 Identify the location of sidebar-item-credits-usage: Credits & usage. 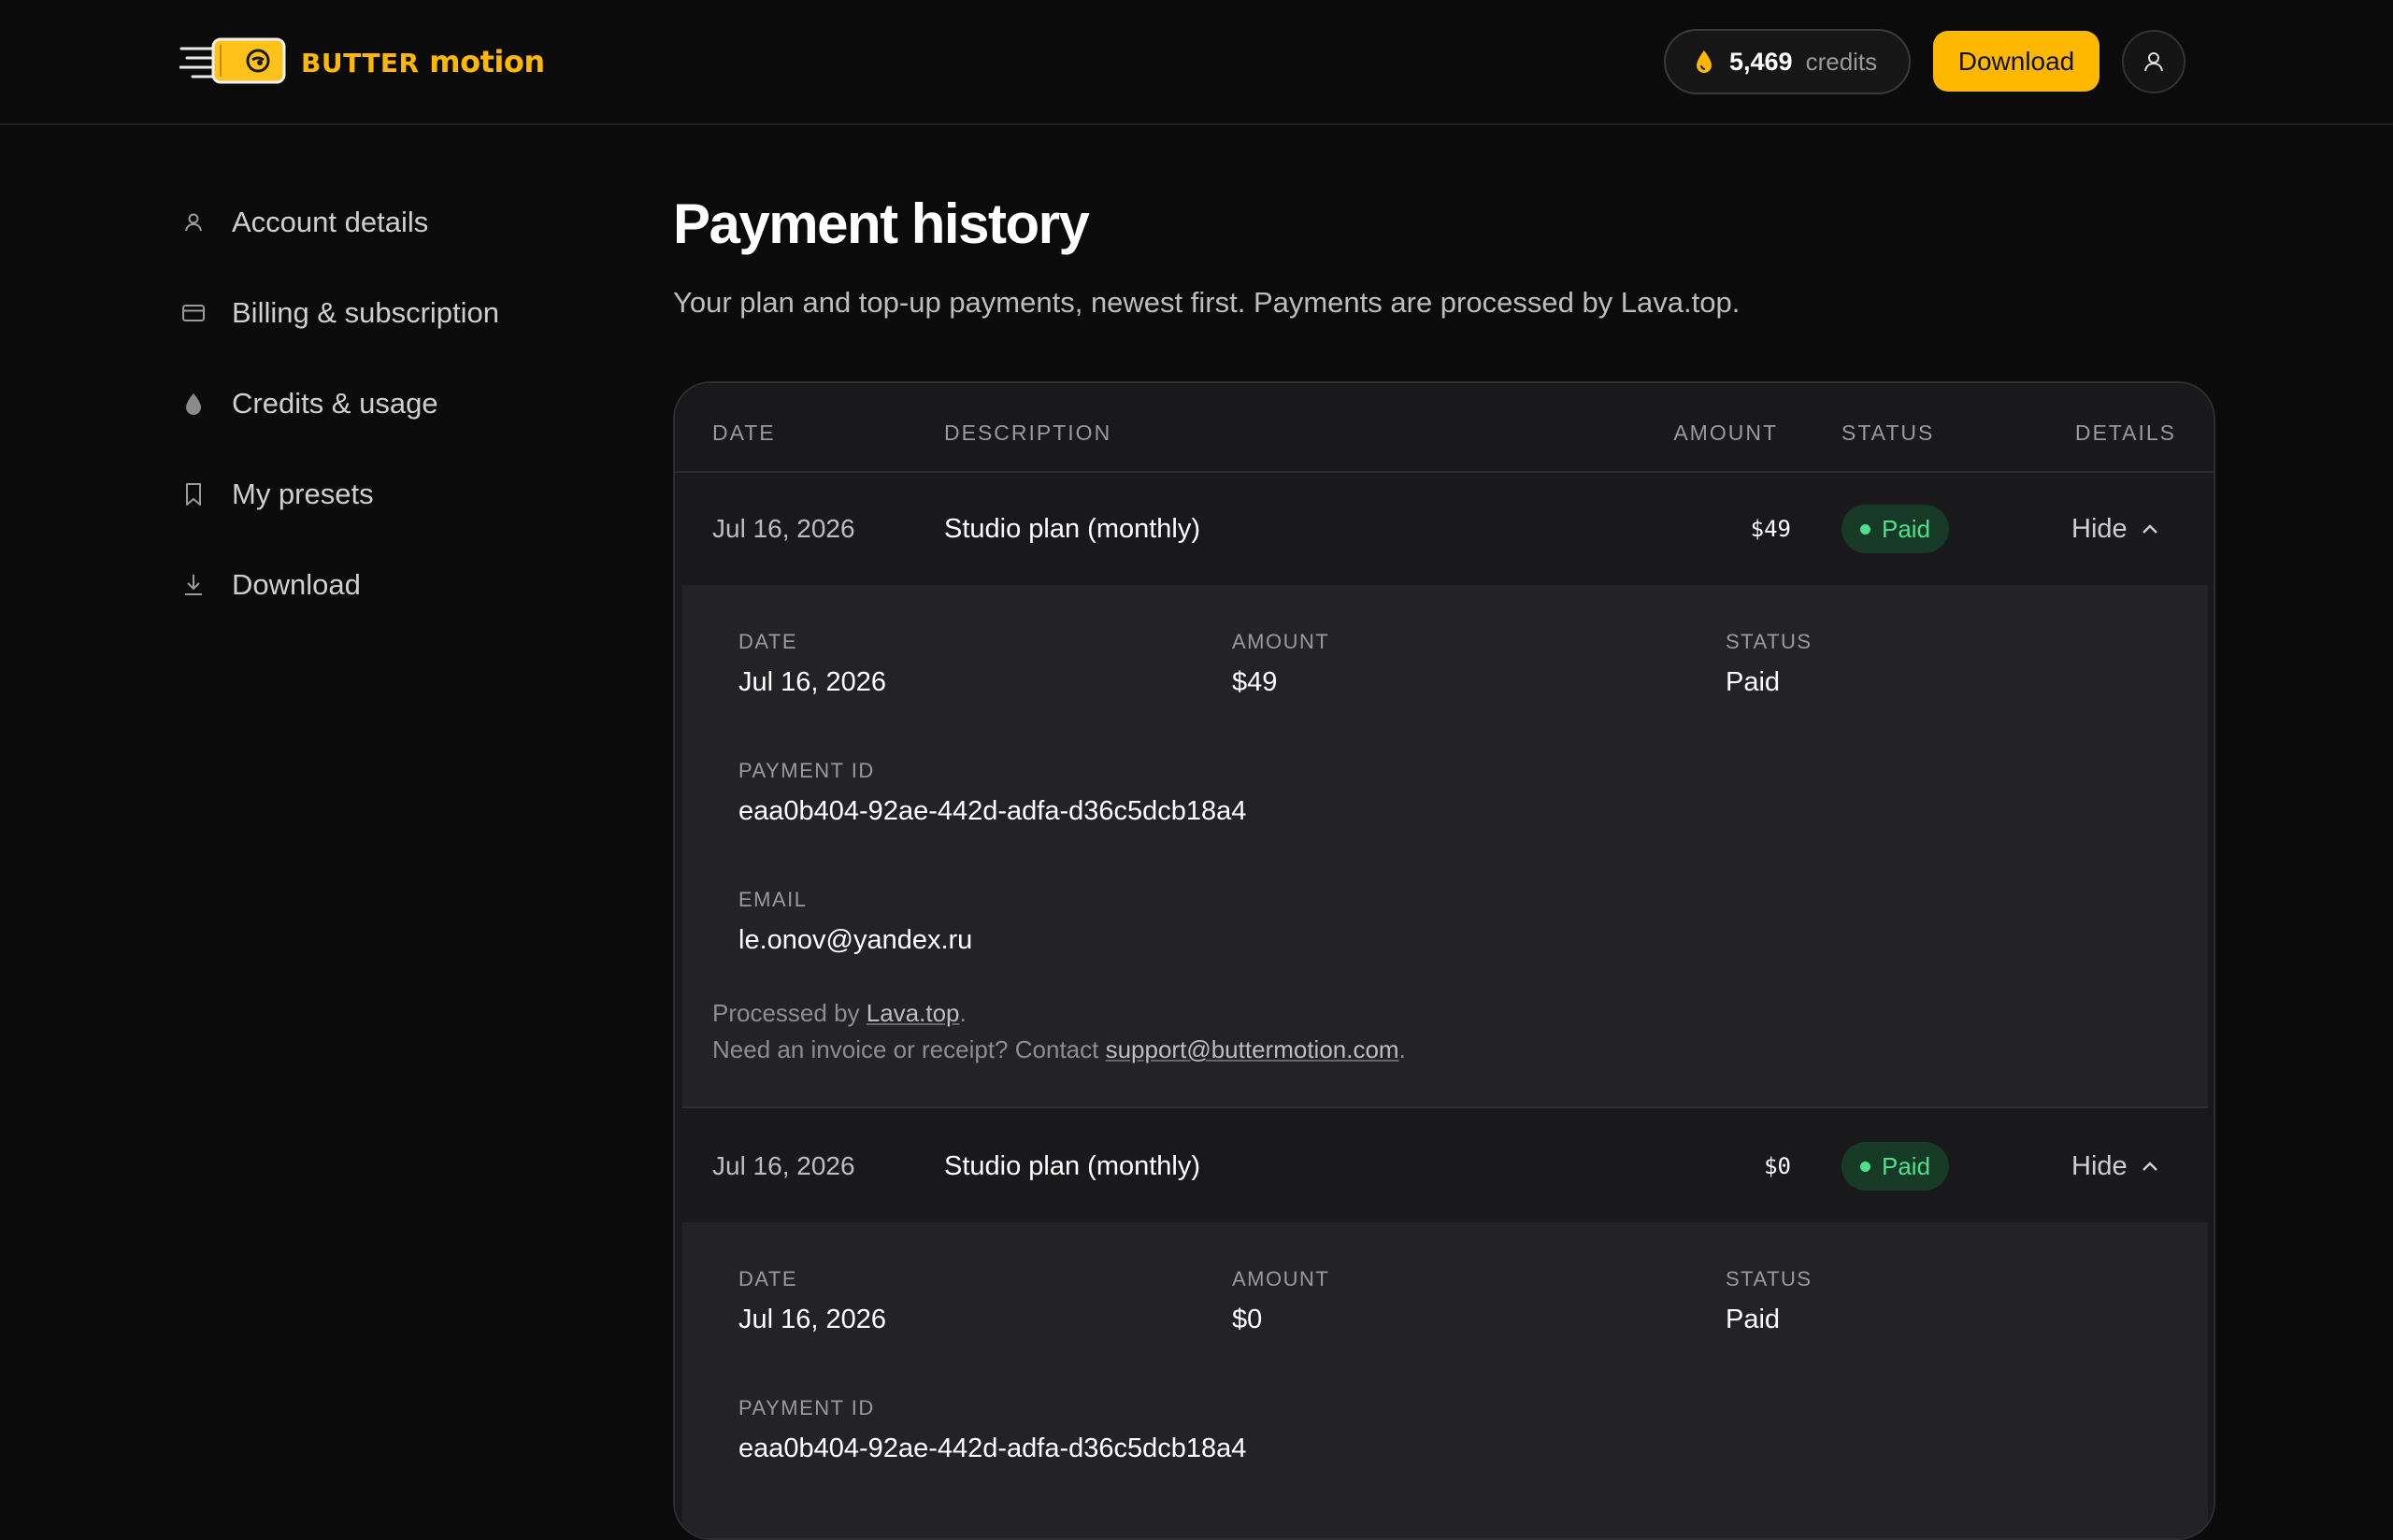
(399, 404).